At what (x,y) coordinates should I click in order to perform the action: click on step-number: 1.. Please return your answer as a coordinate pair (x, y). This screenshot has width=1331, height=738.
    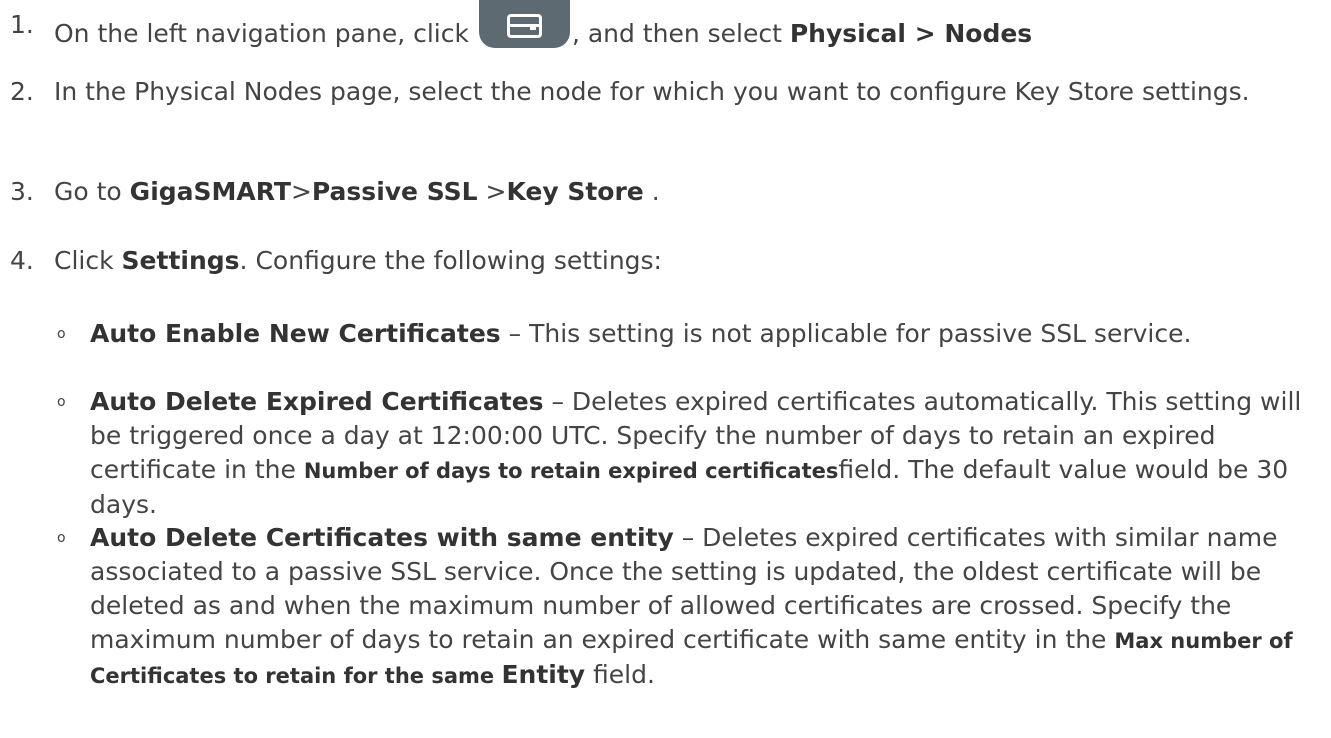
    Looking at the image, I should click on (22, 24).